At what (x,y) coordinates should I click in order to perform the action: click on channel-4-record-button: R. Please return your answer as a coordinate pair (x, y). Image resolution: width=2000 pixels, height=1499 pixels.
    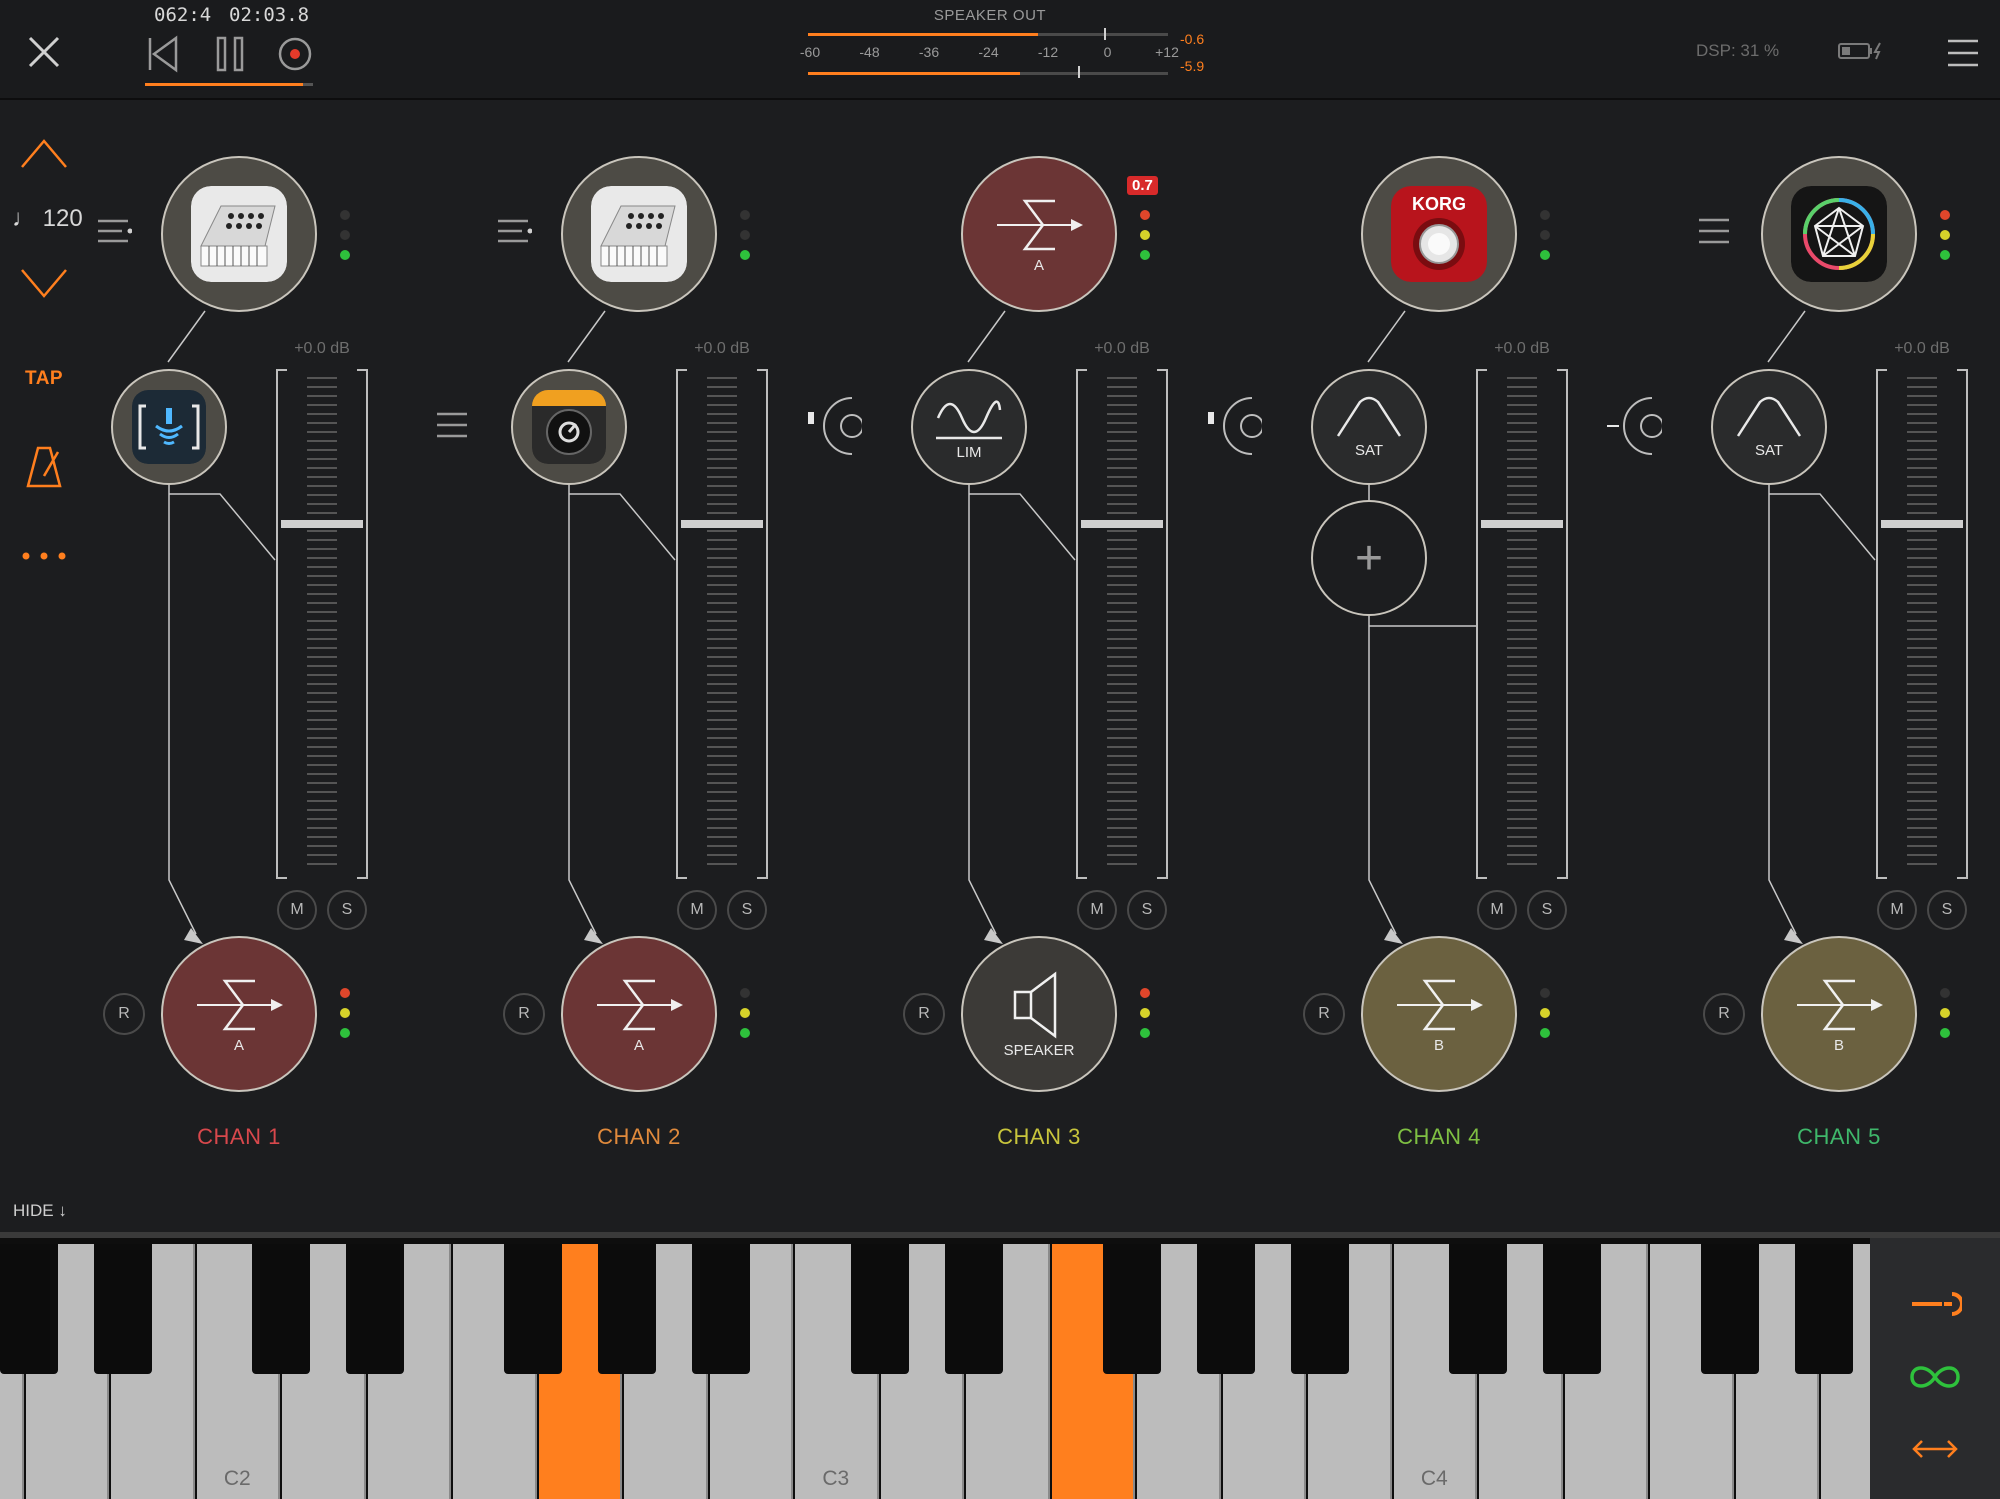
    Looking at the image, I should click on (1324, 1014).